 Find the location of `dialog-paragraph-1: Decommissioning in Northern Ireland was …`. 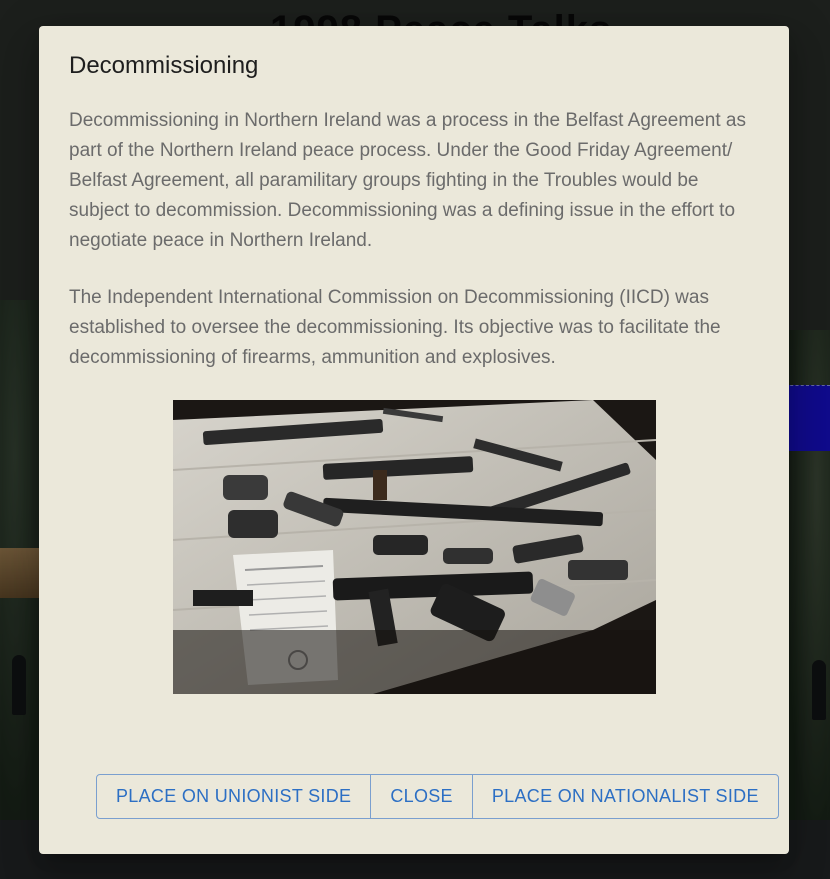

dialog-paragraph-1: Decommissioning in Northern Ireland was … is located at coordinates (407, 180).